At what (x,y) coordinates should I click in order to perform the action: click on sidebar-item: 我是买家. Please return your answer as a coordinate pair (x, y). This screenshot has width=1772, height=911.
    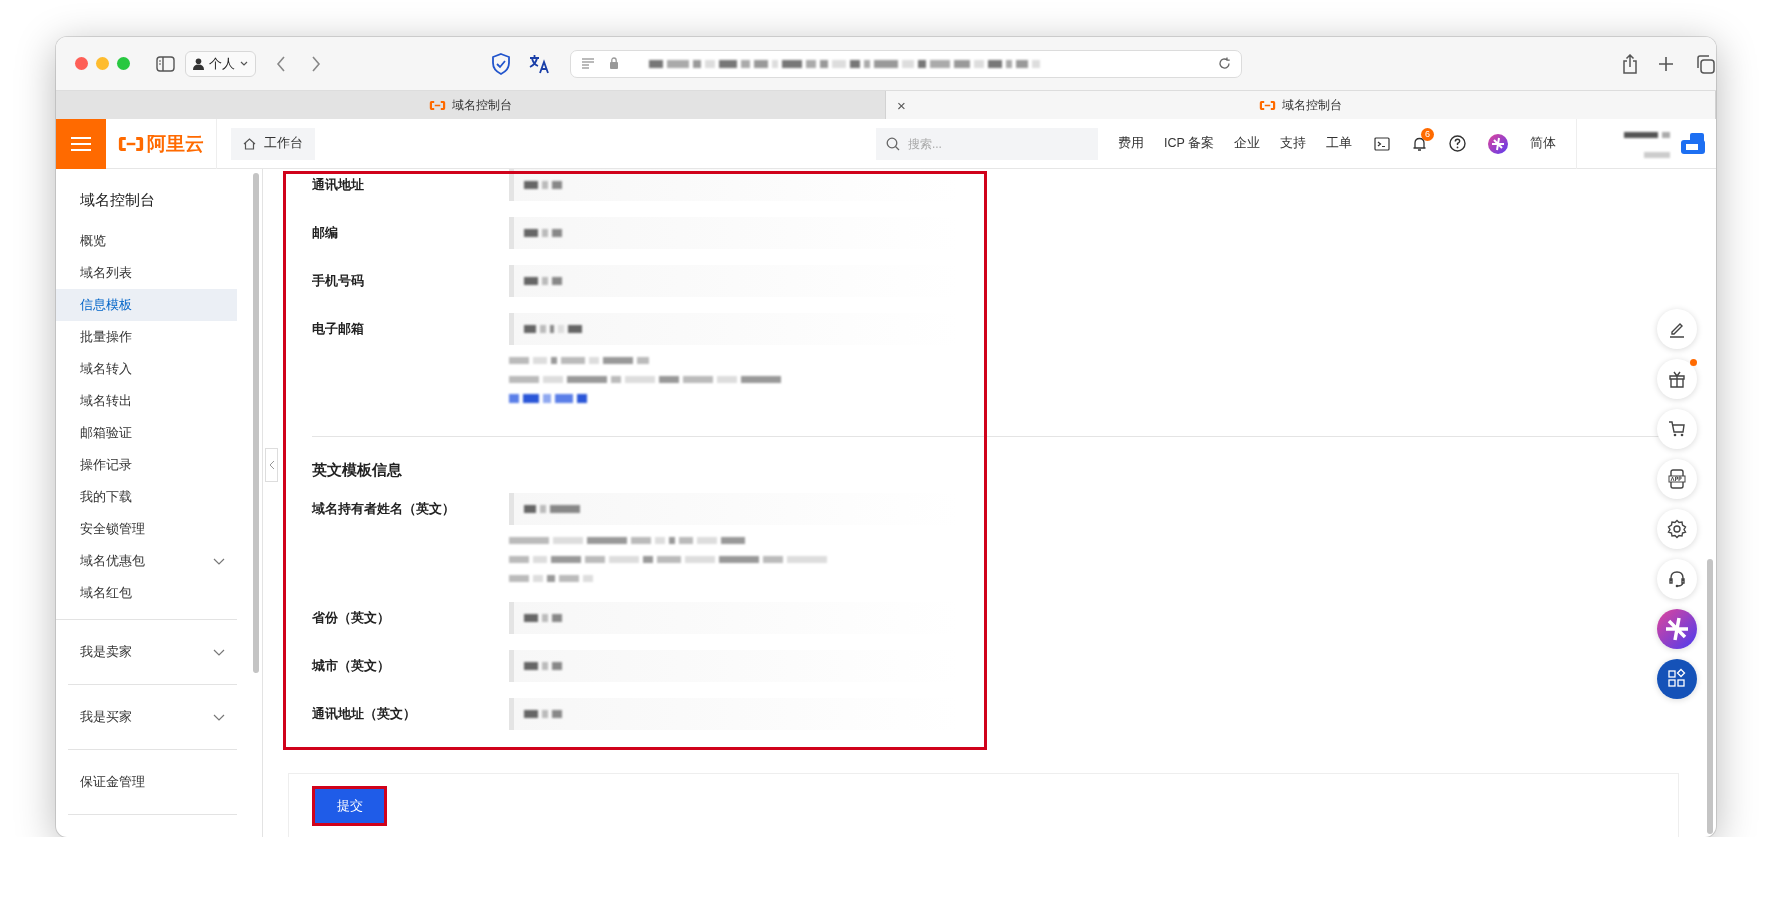
    Looking at the image, I should click on (152, 717).